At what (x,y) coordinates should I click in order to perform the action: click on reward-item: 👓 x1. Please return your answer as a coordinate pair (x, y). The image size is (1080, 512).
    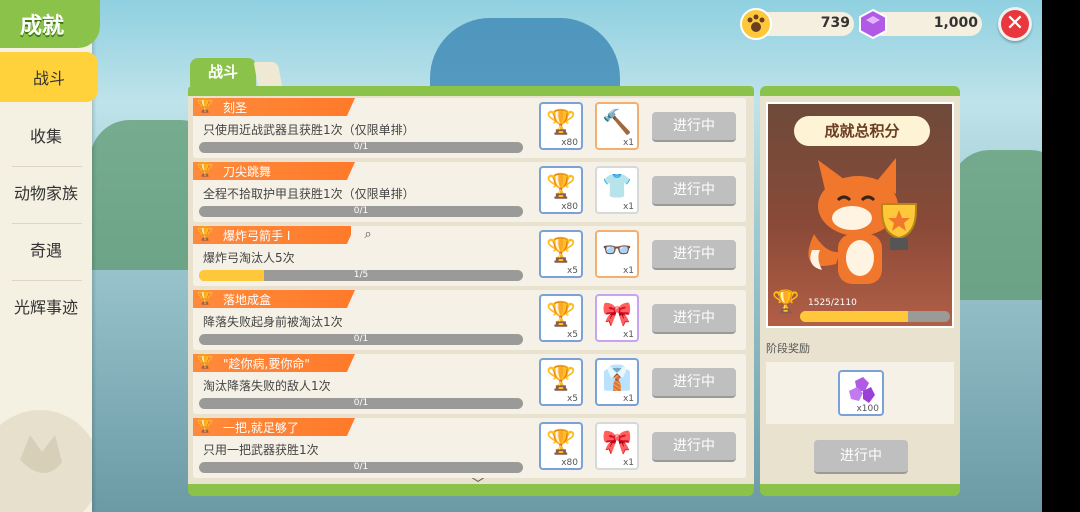
    Looking at the image, I should click on (617, 254).